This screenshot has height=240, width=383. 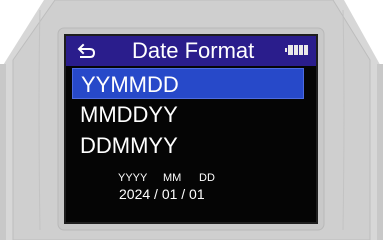 What do you see at coordinates (87, 51) in the screenshot?
I see `back-arrow-icon` at bounding box center [87, 51].